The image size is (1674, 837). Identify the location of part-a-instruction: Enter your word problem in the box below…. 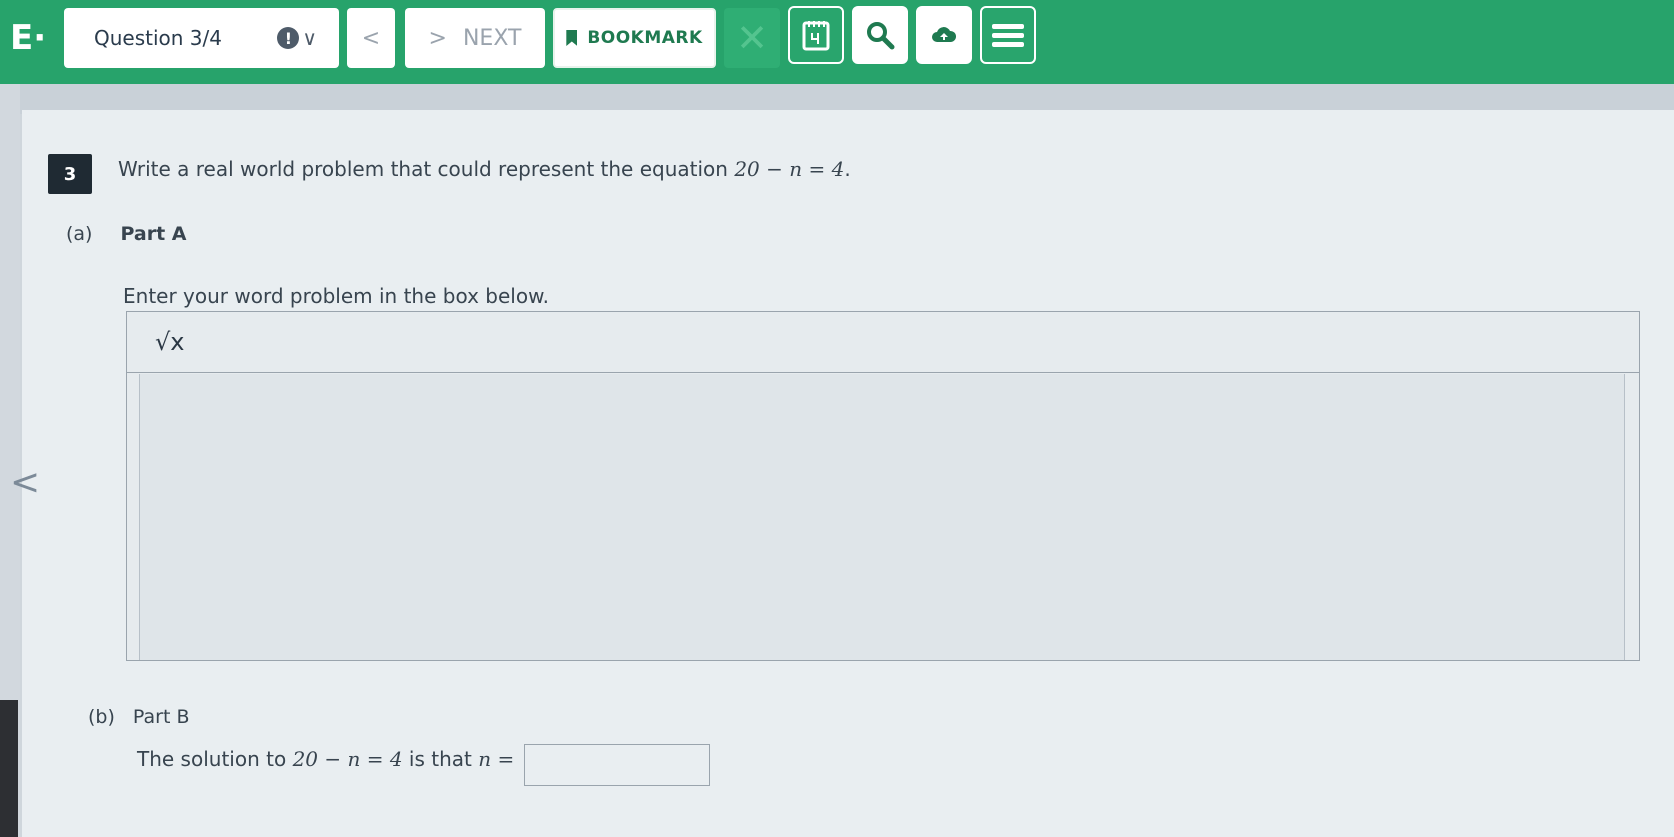
(336, 296).